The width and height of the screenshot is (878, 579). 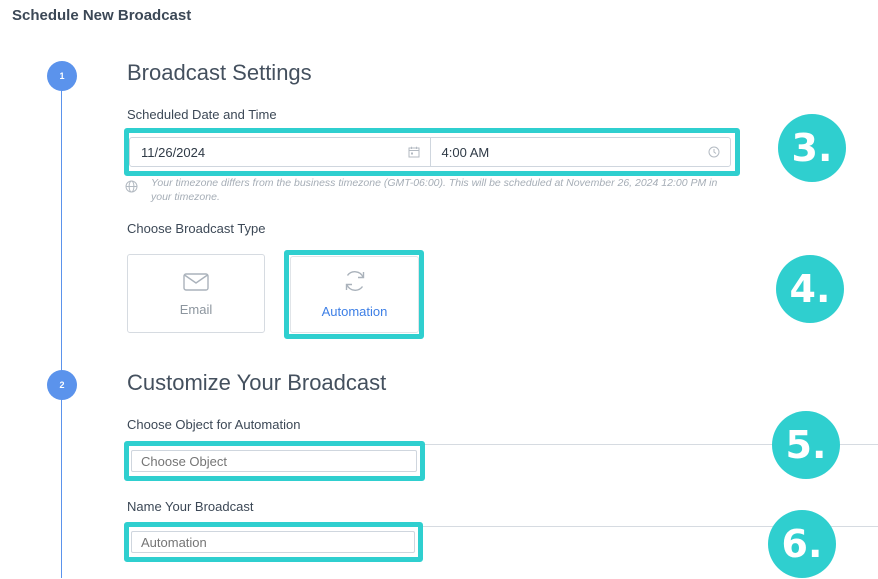 What do you see at coordinates (61, 328) in the screenshot?
I see `timeline-line` at bounding box center [61, 328].